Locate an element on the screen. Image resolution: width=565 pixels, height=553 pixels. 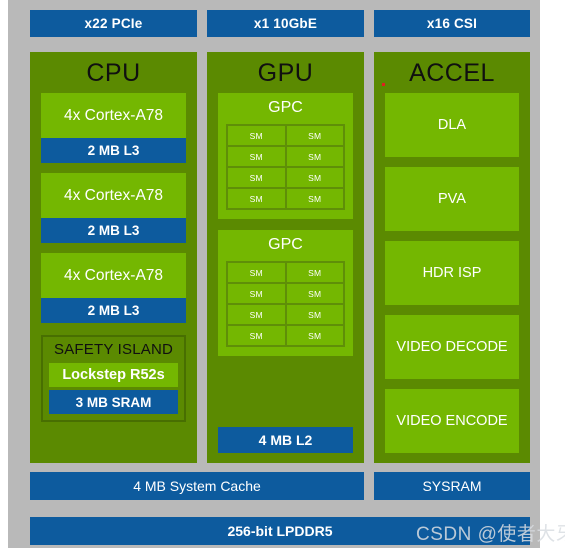
sysram-bar: SYSRAM is located at coordinates (452, 486).